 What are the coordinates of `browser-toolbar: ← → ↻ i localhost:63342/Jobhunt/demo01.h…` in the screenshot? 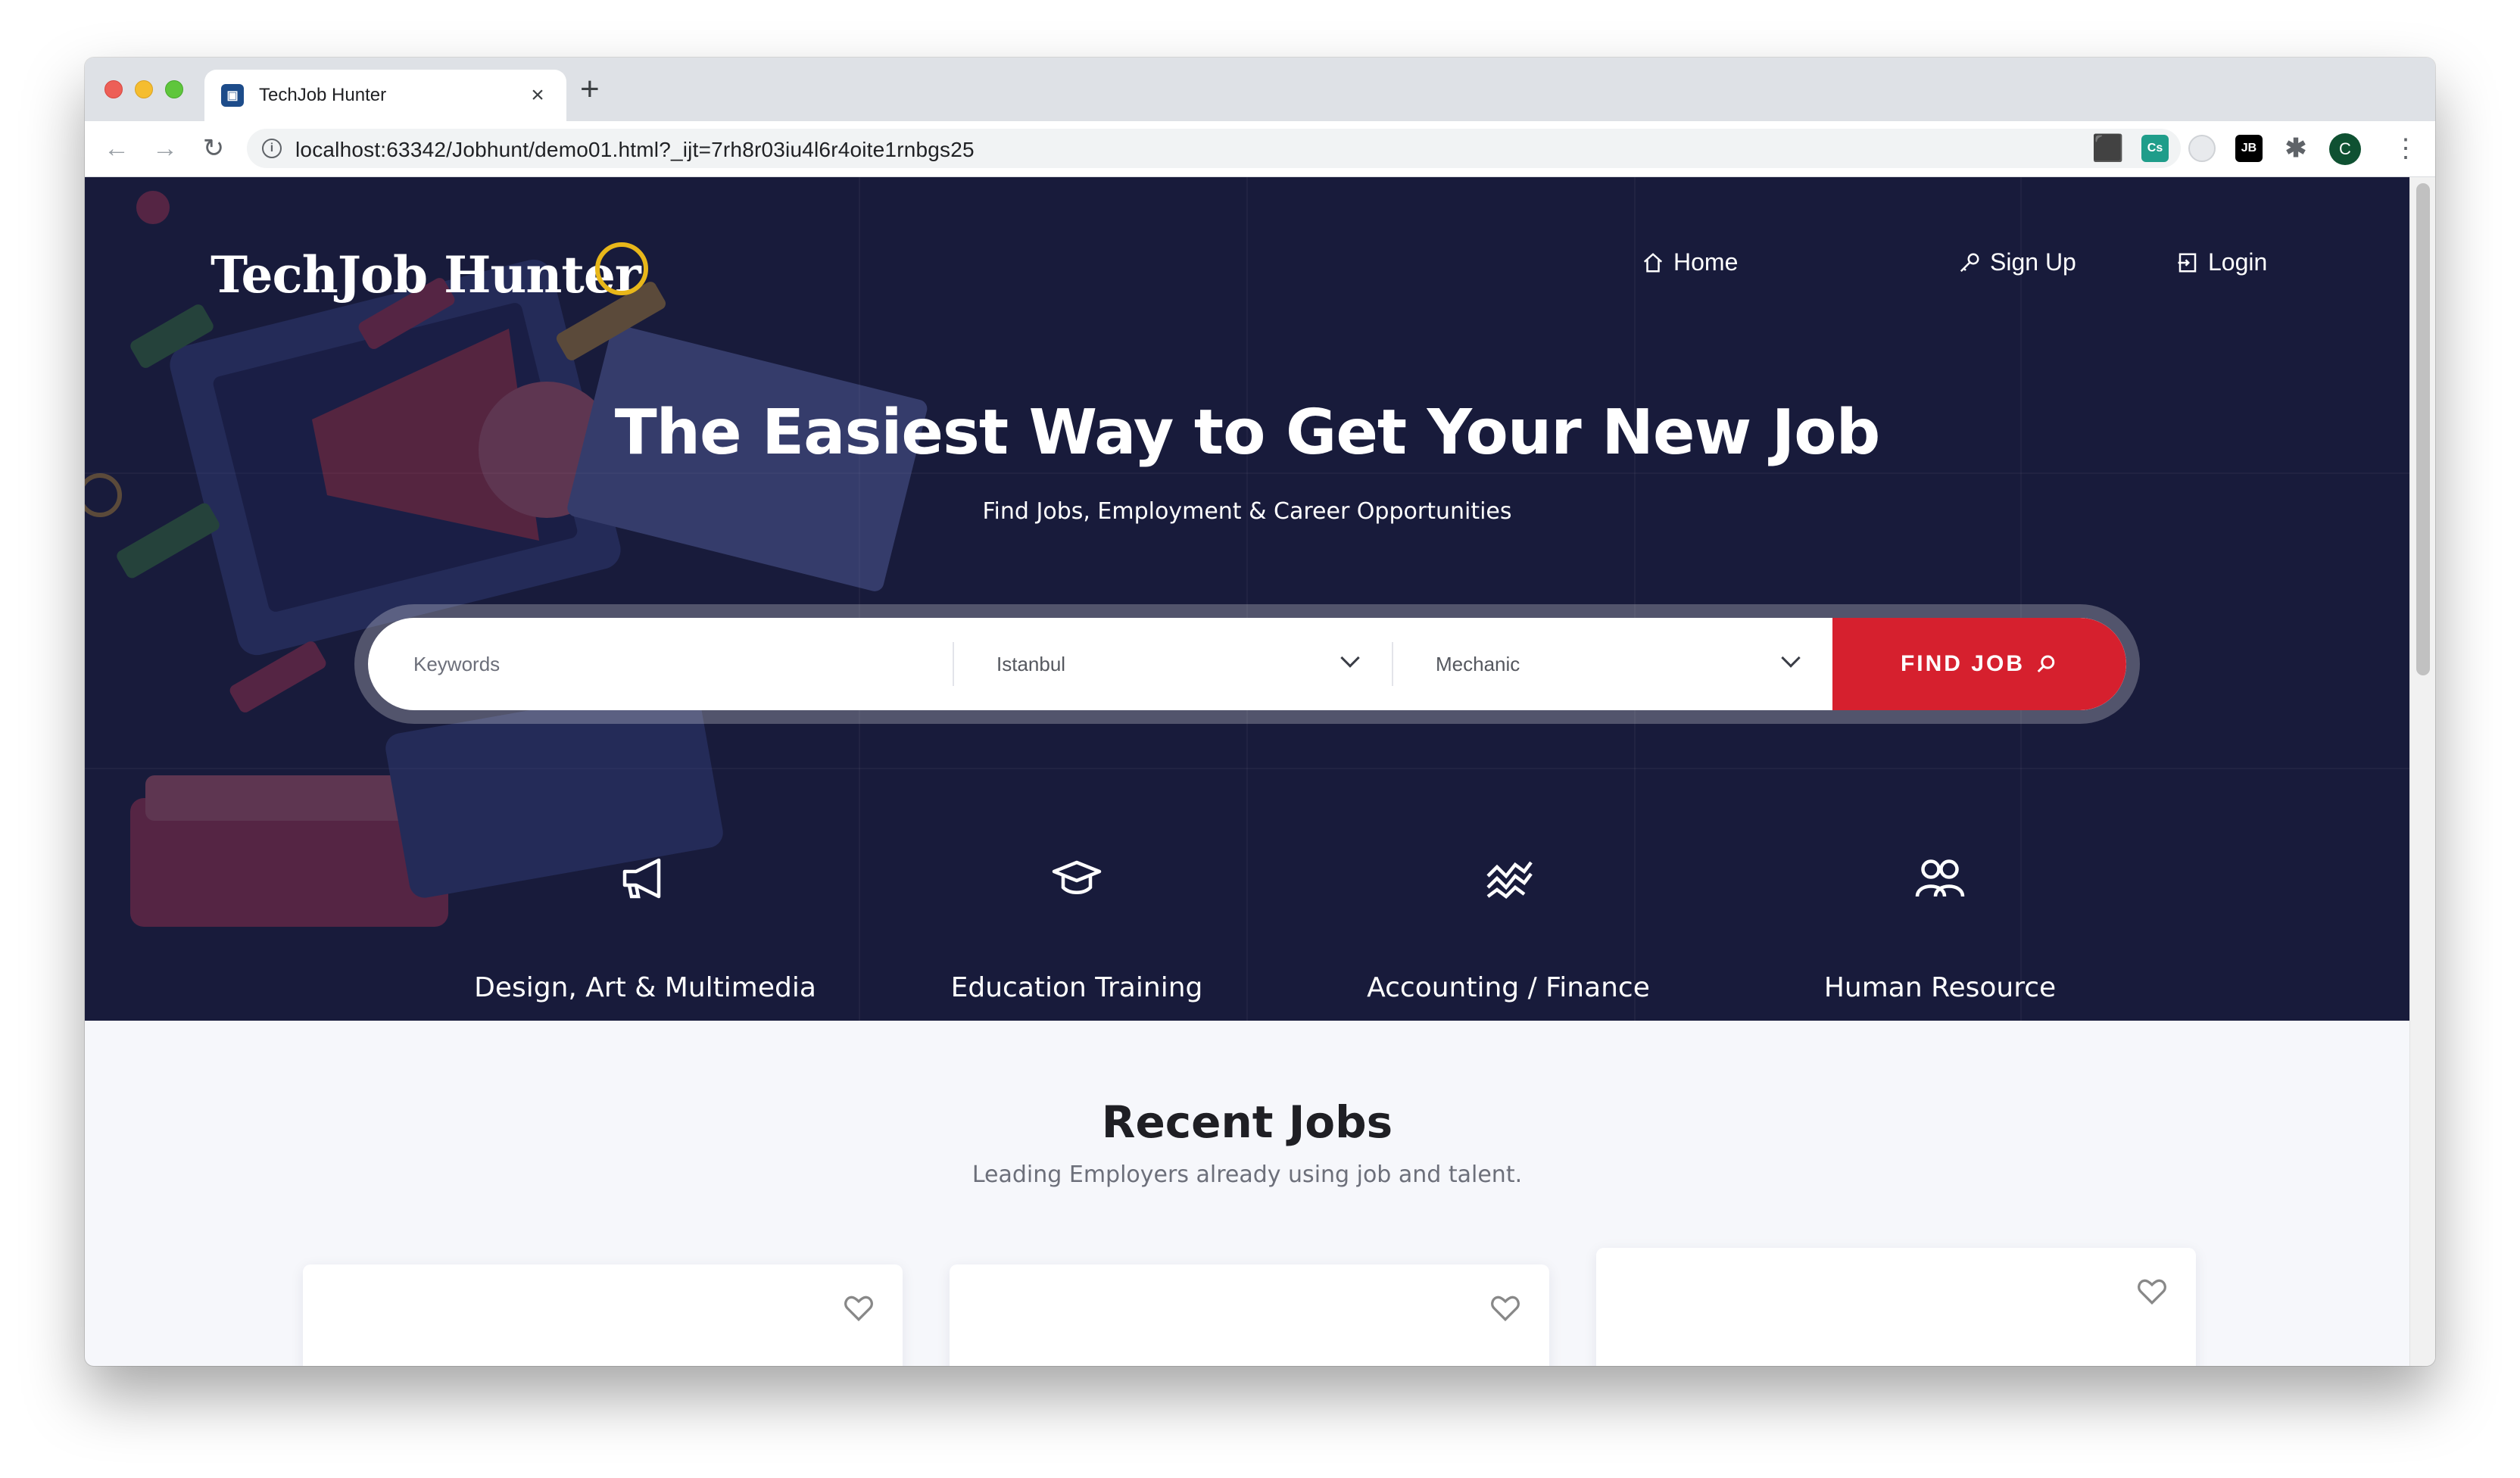 It's located at (1260, 149).